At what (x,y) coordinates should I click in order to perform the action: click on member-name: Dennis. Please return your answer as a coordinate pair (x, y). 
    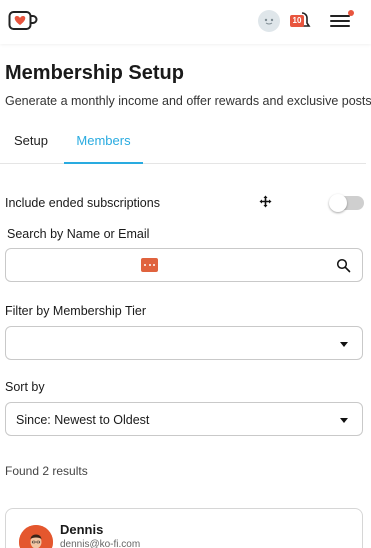
    Looking at the image, I should click on (82, 529).